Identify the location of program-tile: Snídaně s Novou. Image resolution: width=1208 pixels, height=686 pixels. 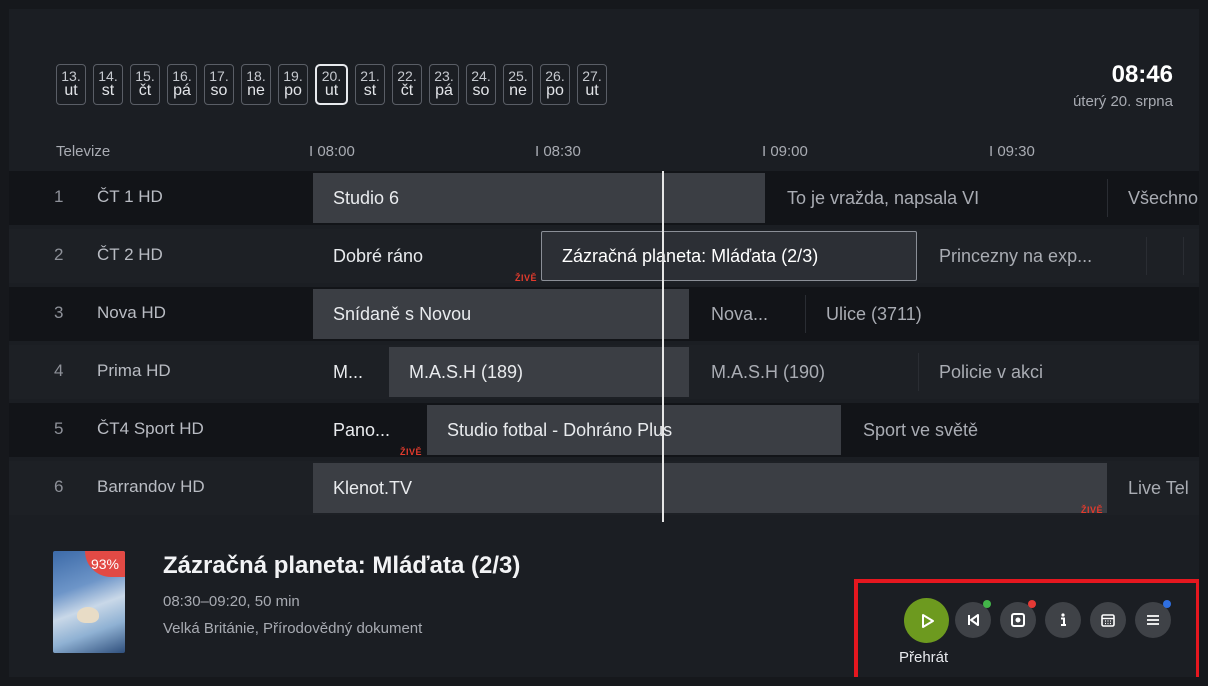
(501, 314).